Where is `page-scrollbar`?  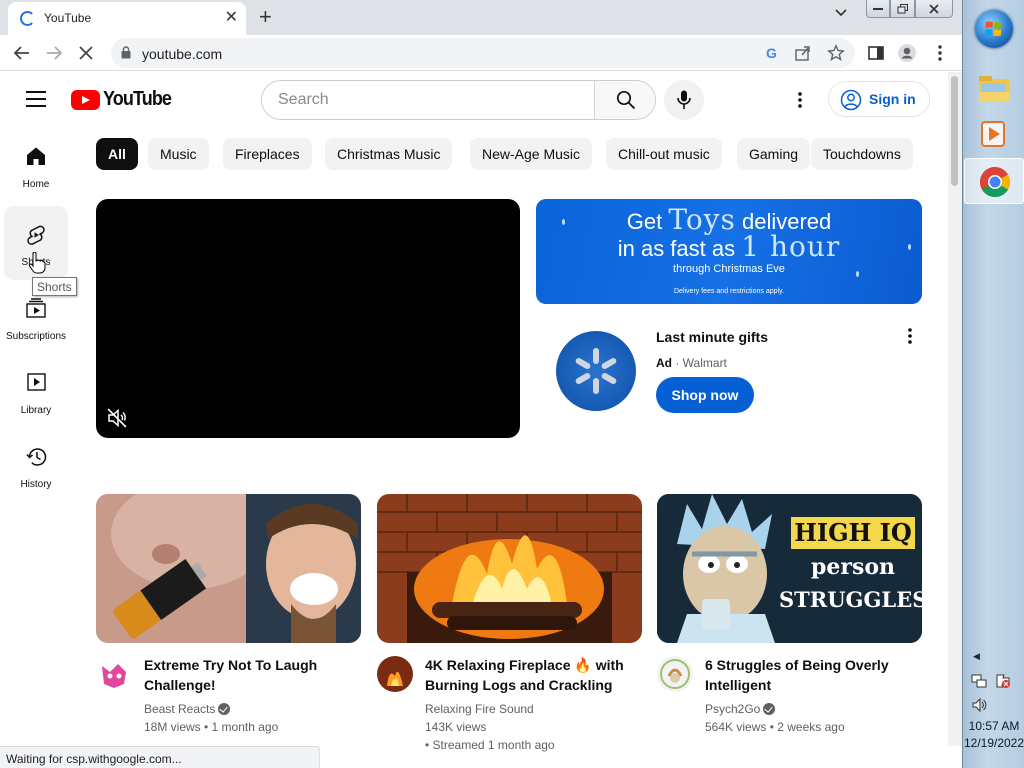
page-scrollbar is located at coordinates (955, 409).